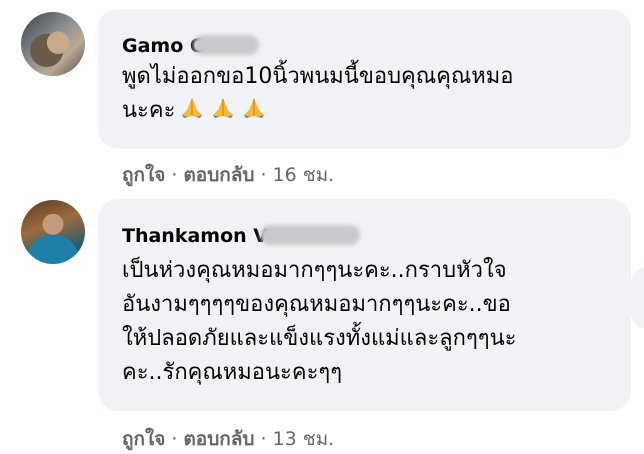 The image size is (644, 454). I want to click on comment-timestamp: 13 ชม., so click(304, 439).